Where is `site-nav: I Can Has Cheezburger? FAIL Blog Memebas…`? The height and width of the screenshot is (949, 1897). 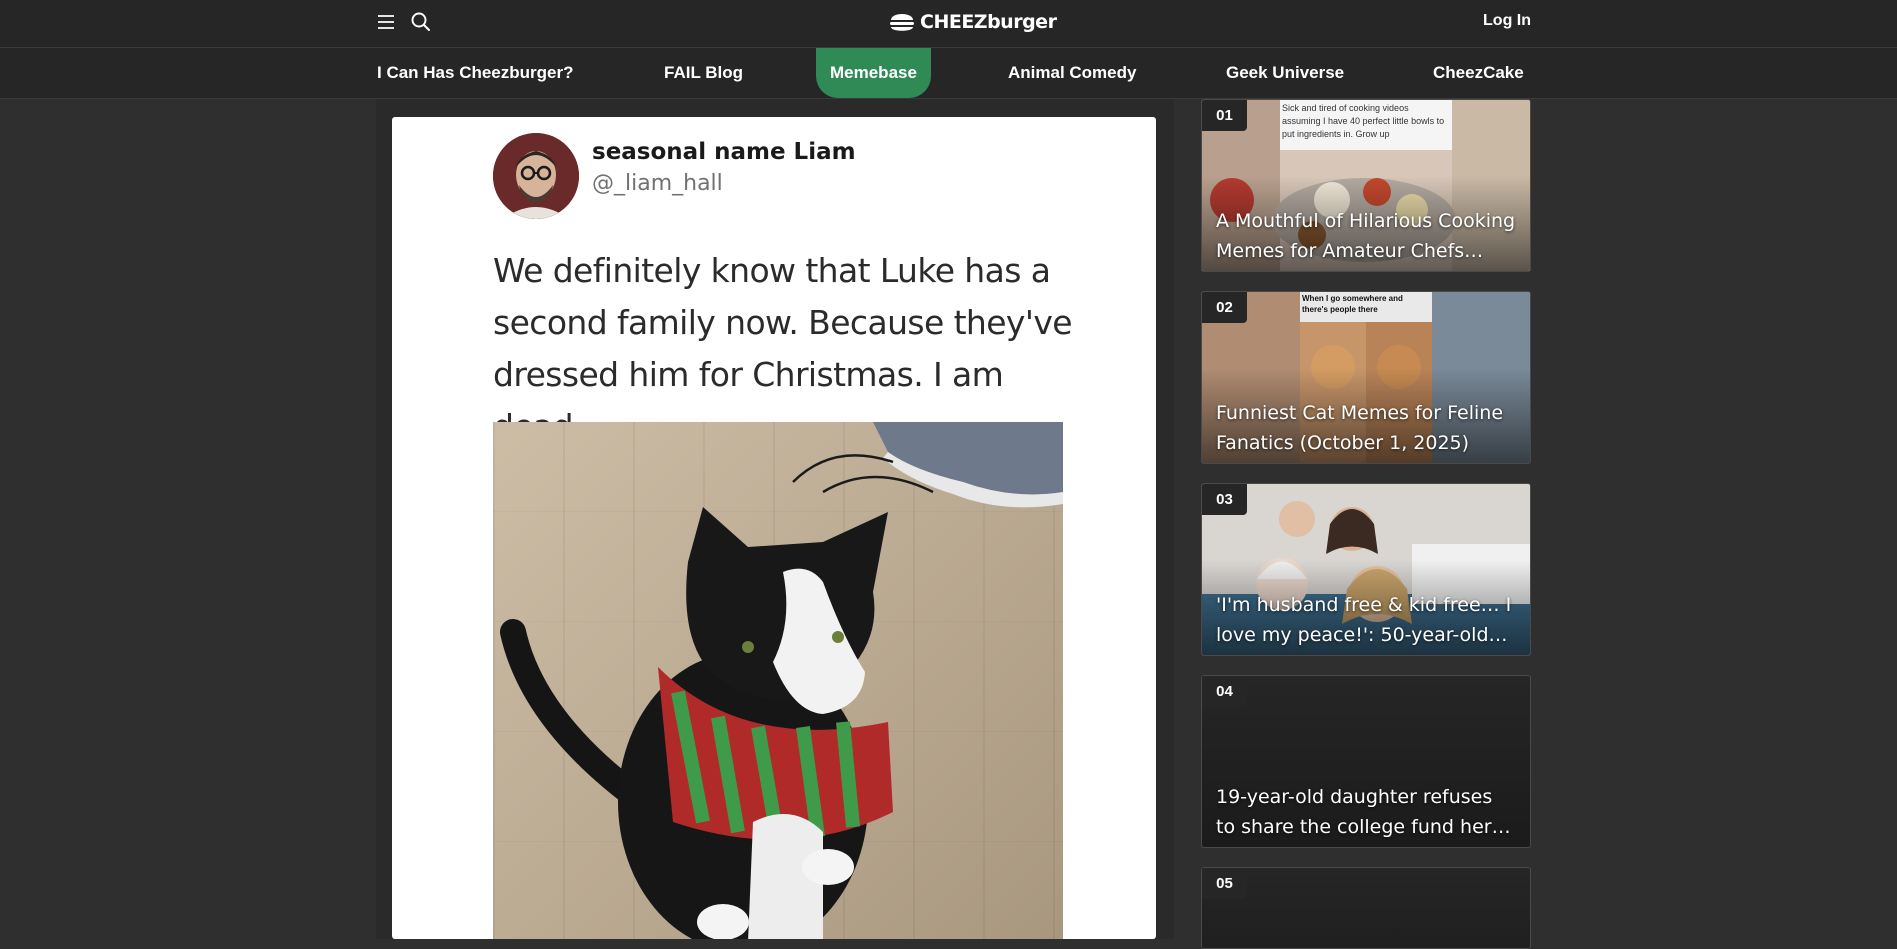 site-nav: I Can Has Cheezburger? FAIL Blog Memebas… is located at coordinates (948, 73).